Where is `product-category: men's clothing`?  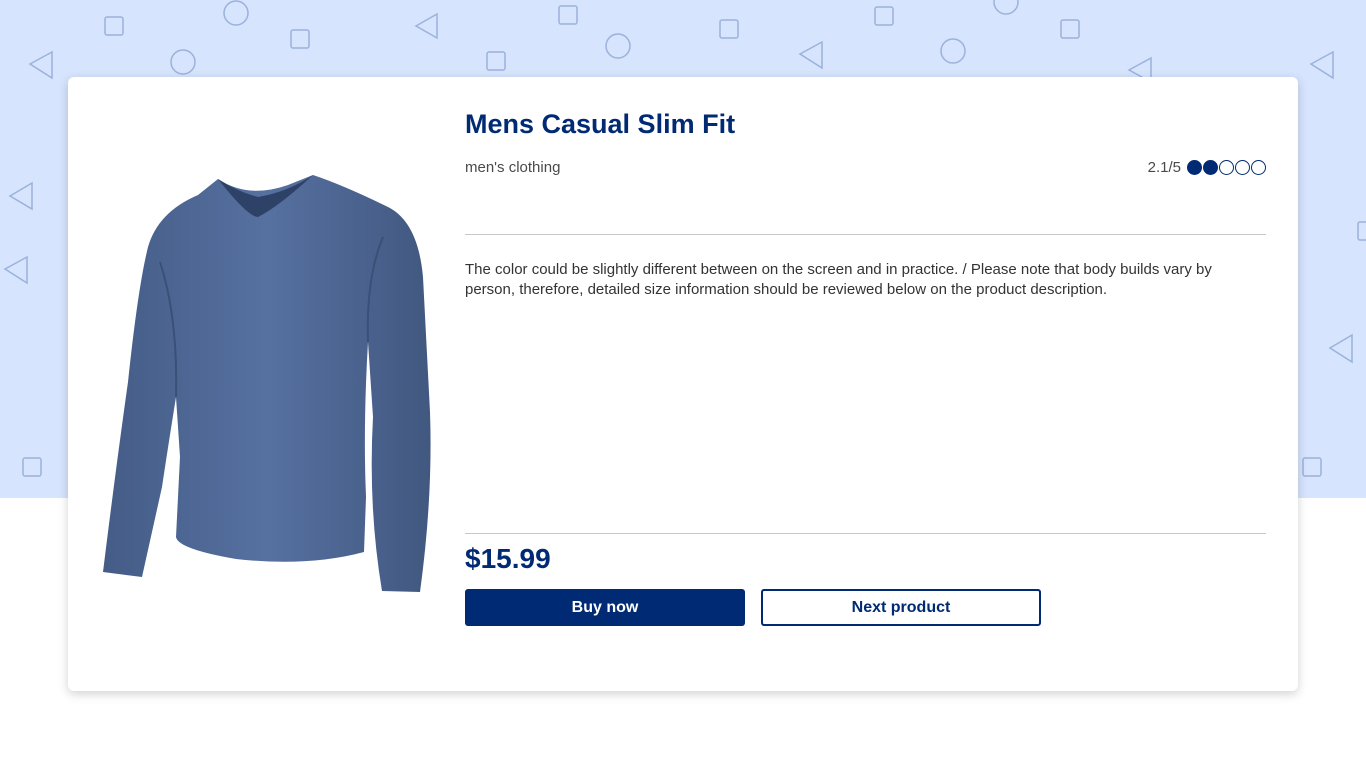 product-category: men's clothing is located at coordinates (513, 167).